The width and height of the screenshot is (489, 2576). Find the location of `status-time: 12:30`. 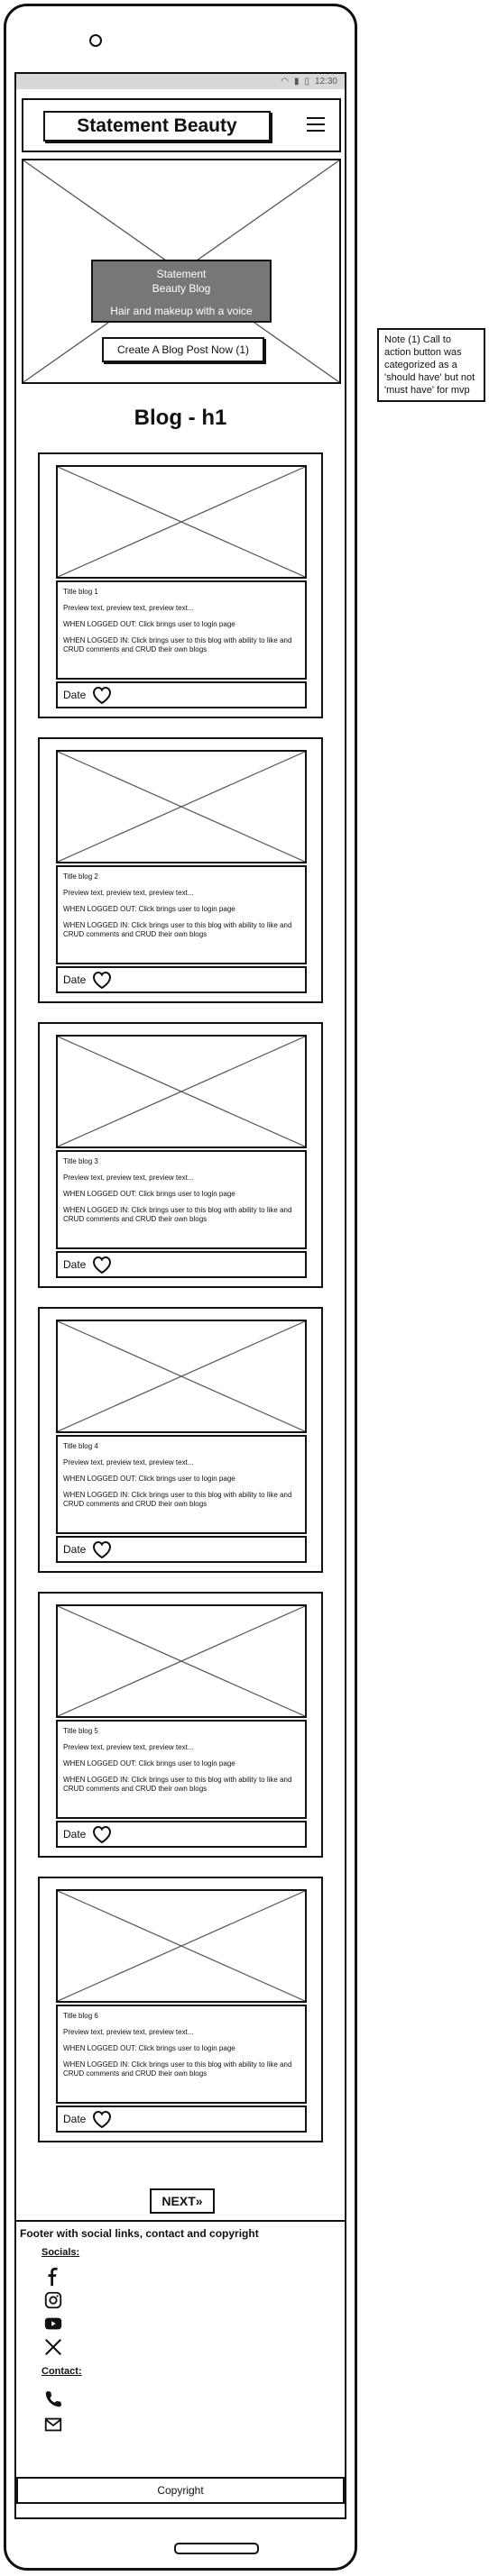

status-time: 12:30 is located at coordinates (325, 82).